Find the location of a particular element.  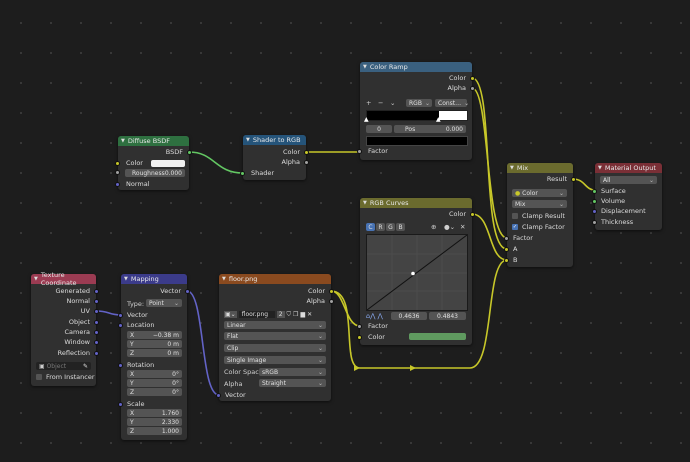

input-volume-socket is located at coordinates (594, 201).